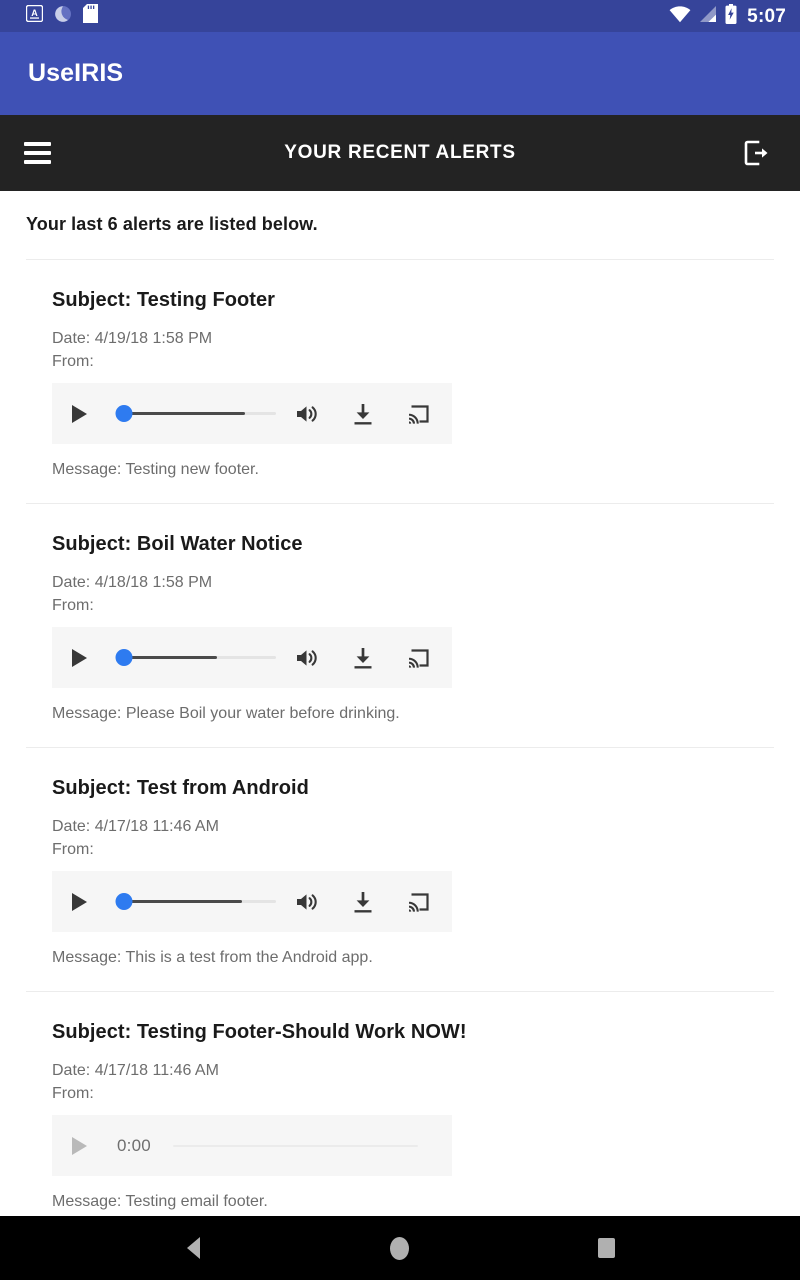  Describe the element at coordinates (132, 582) in the screenshot. I see `alert-date: Date: 4/18/18 1:58 PM` at that location.